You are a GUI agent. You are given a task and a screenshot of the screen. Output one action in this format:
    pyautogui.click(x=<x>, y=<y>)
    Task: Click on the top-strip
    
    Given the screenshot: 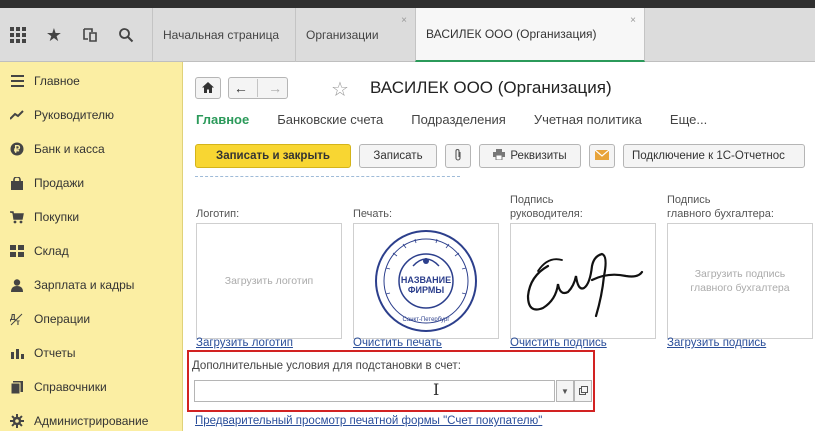 What is the action you would take?
    pyautogui.click(x=407, y=4)
    